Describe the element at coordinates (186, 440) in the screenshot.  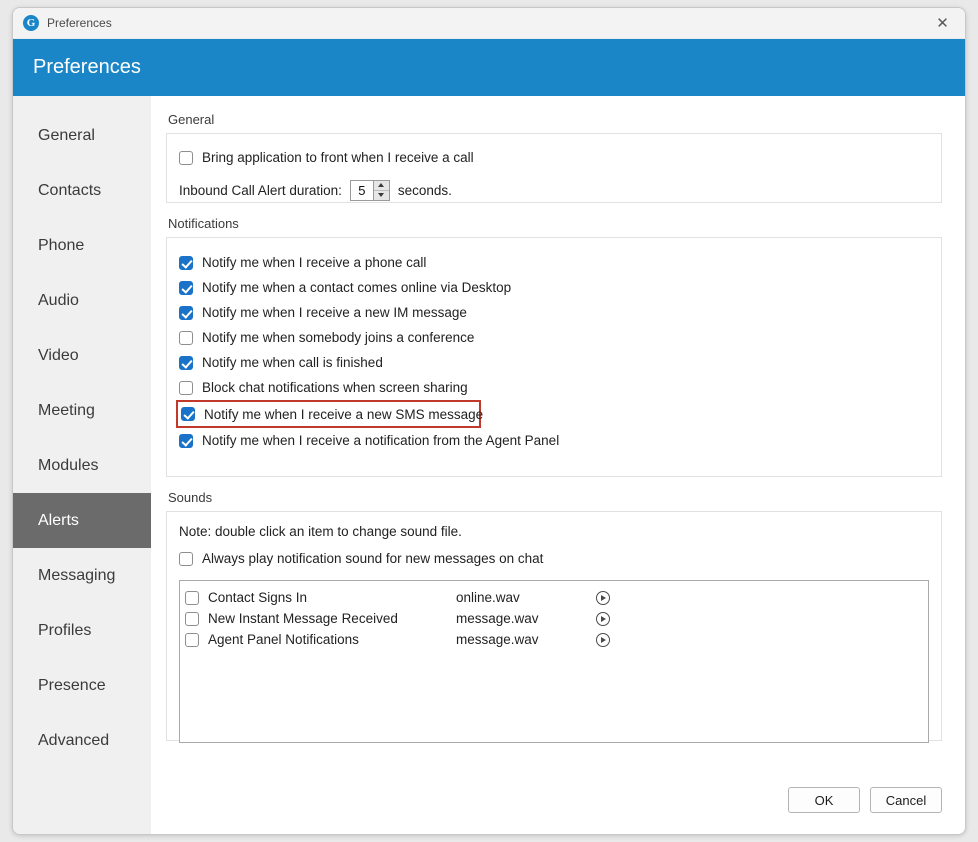
I see `notify-agent-panel-checkbox` at that location.